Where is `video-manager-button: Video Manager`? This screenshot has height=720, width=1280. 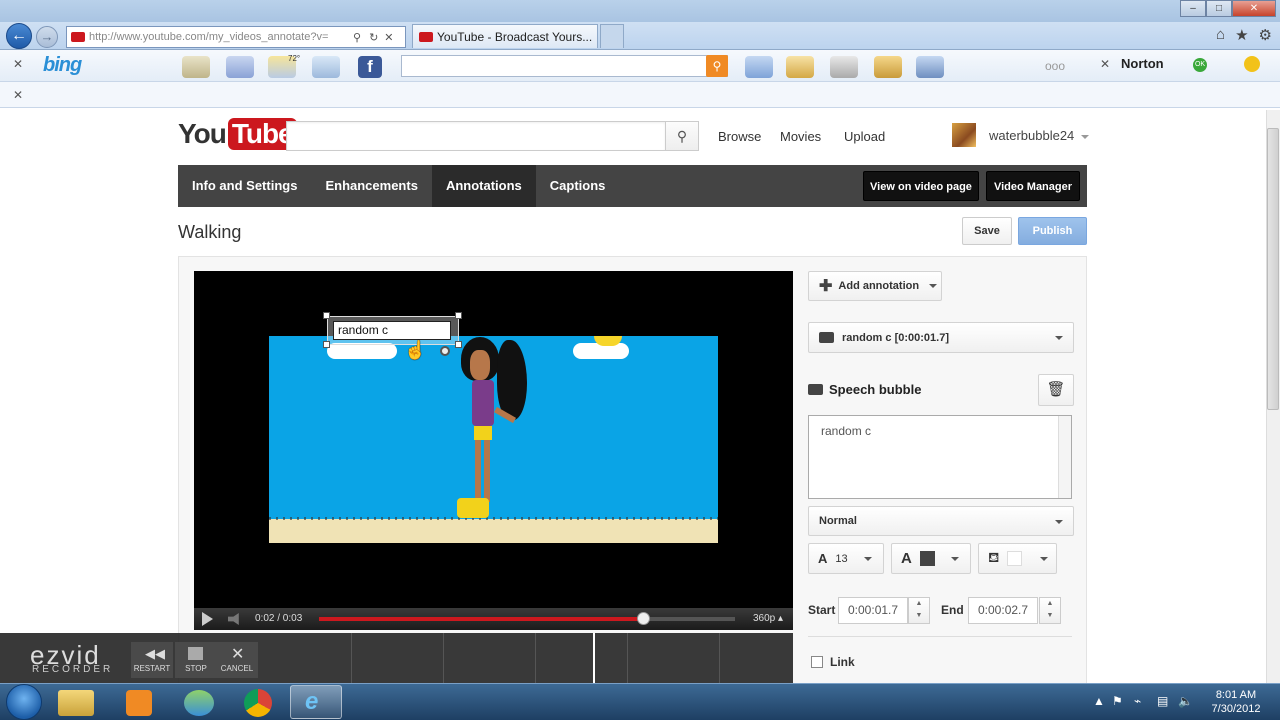
video-manager-button: Video Manager is located at coordinates (1033, 186).